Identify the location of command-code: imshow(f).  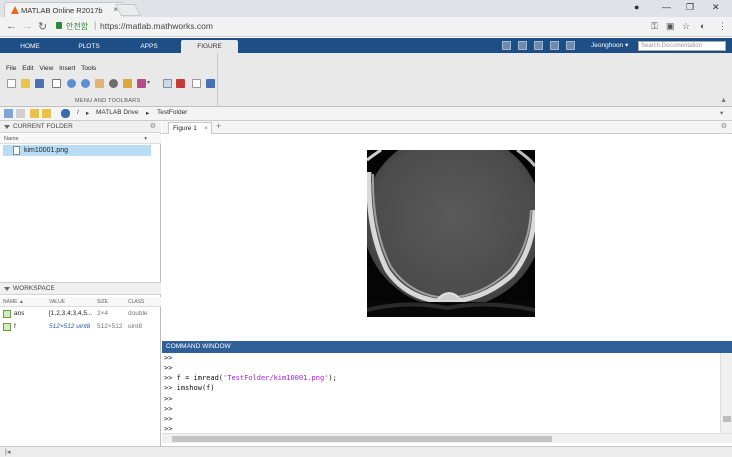
(193, 388).